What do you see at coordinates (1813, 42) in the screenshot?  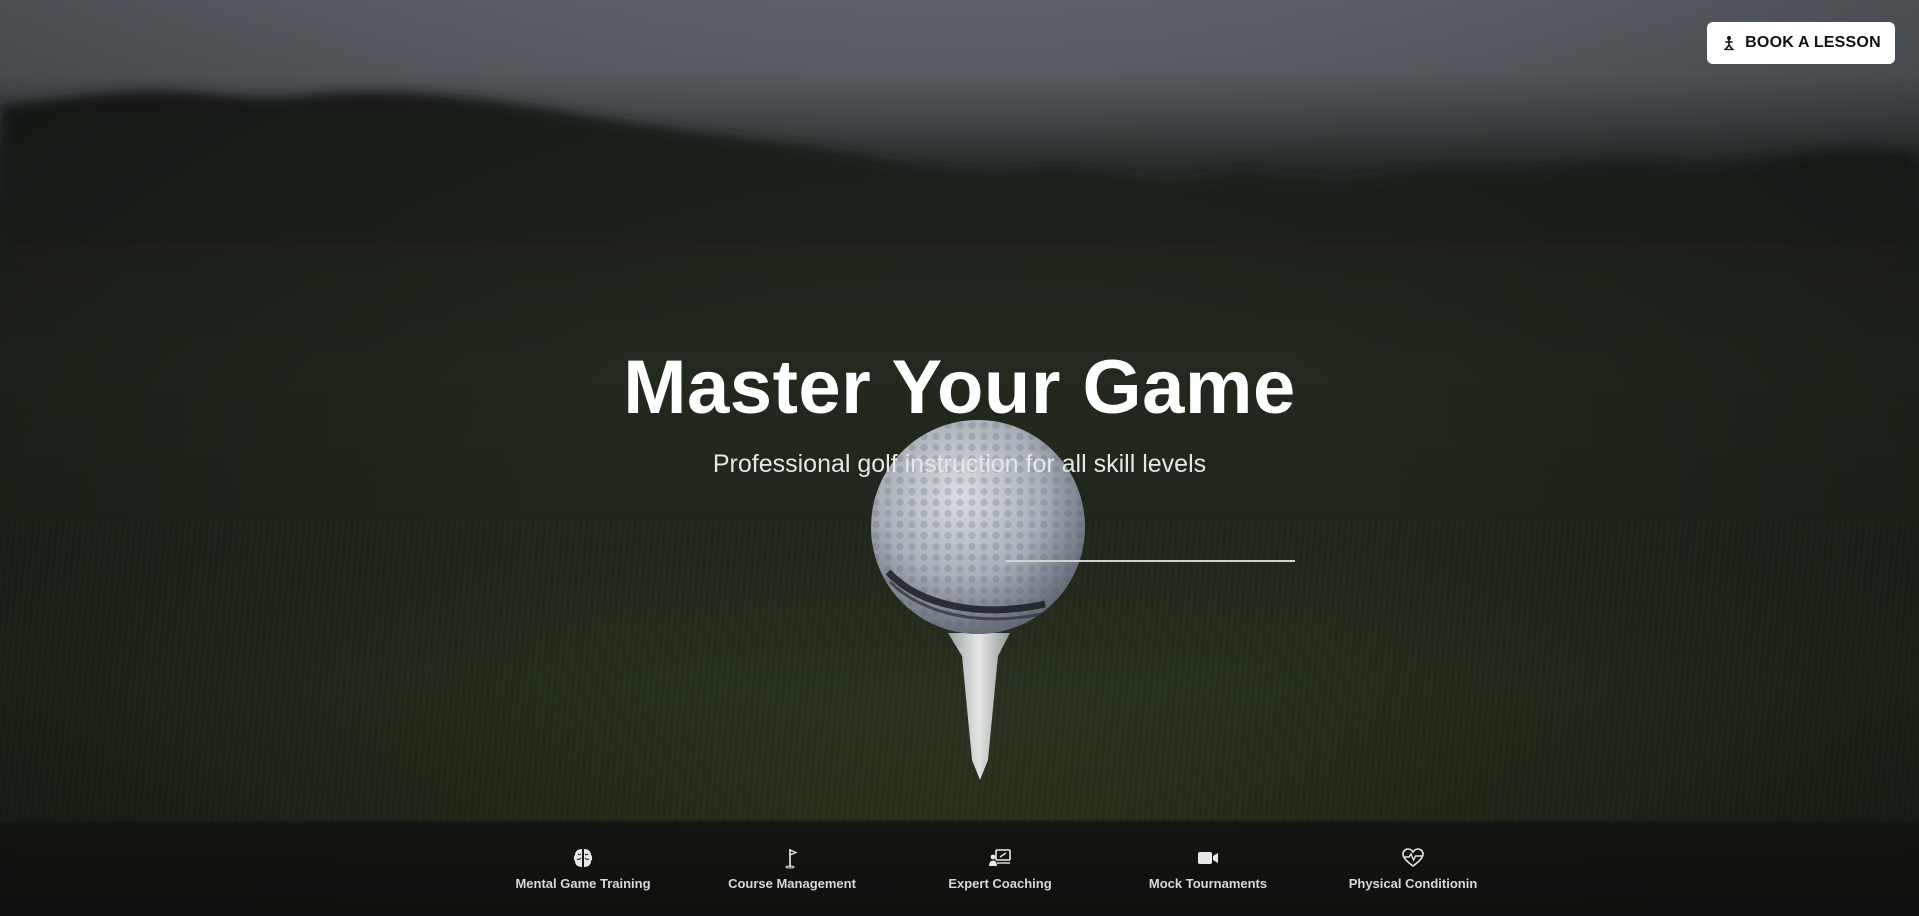 I see `book-lesson-label: BOOK A LESSON` at bounding box center [1813, 42].